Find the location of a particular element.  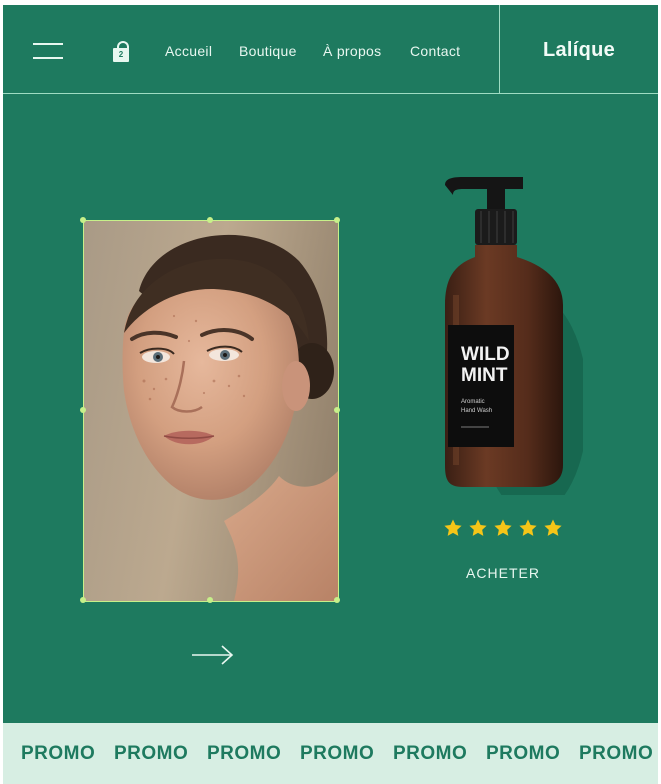

hamburger-icon is located at coordinates (48, 52).